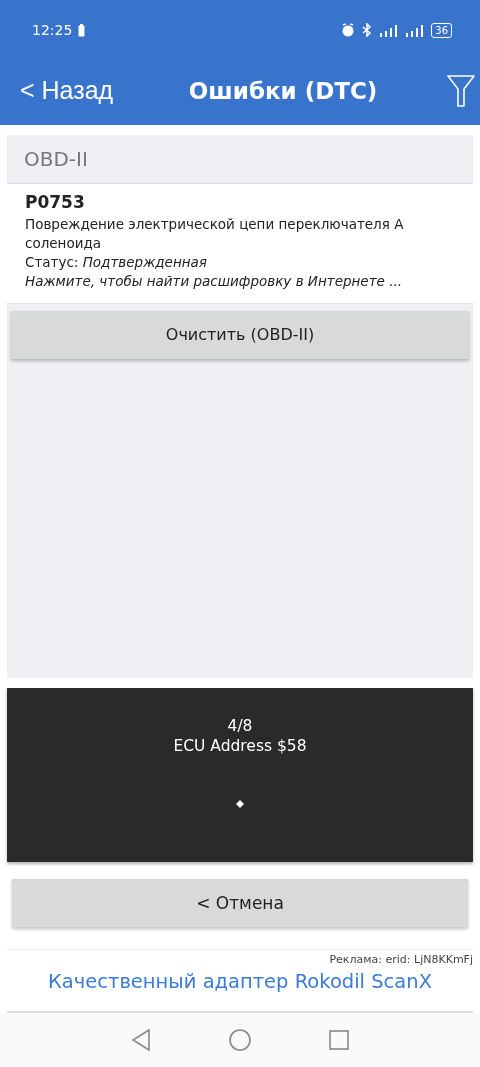  Describe the element at coordinates (367, 30) in the screenshot. I see `bluetooth-icon` at that location.